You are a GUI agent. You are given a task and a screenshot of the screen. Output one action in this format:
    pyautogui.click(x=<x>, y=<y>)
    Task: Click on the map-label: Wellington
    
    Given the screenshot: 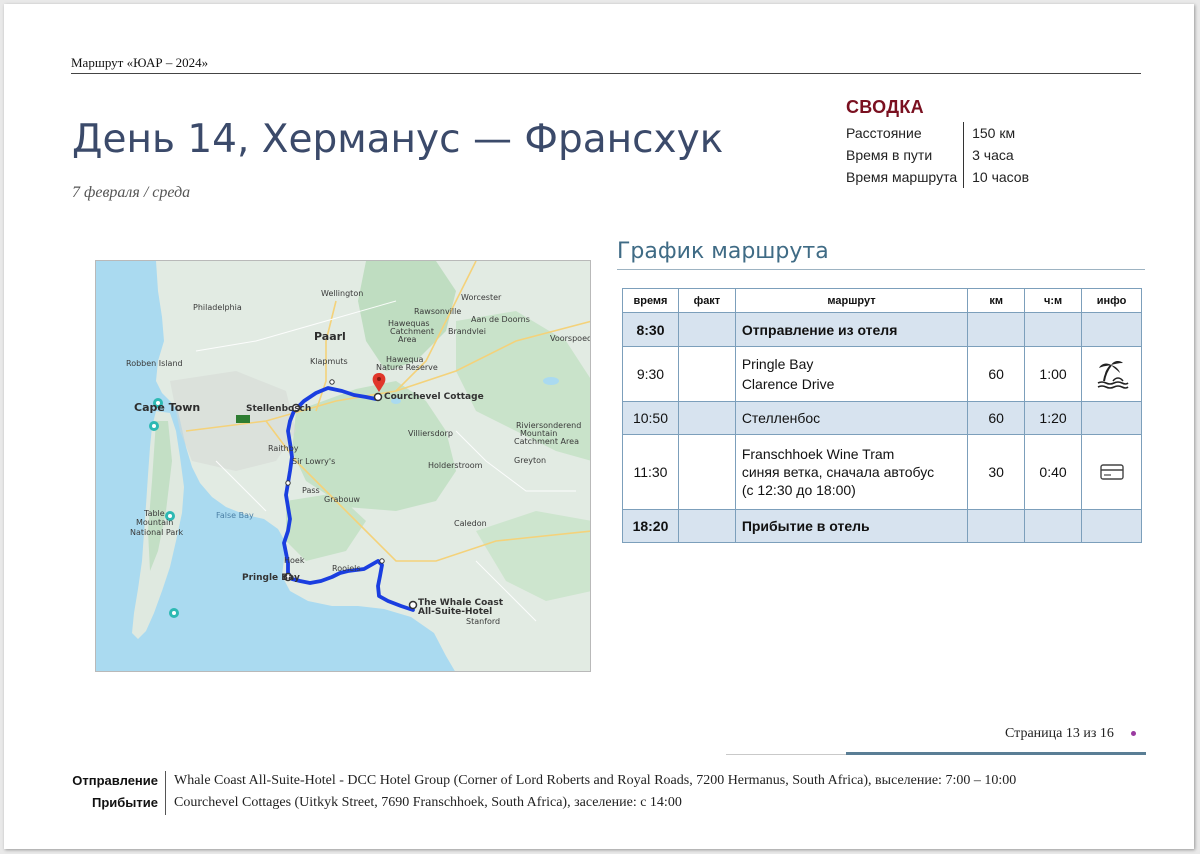 What is the action you would take?
    pyautogui.click(x=342, y=293)
    